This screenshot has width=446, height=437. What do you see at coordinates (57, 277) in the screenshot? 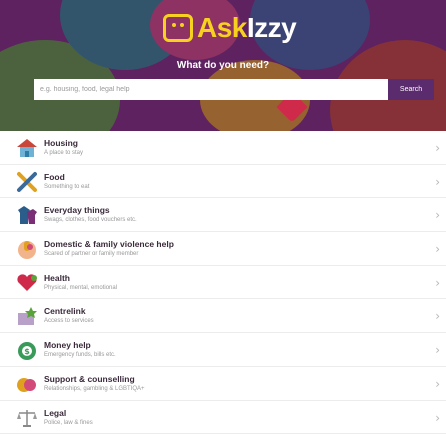
I see `category-title: Health` at bounding box center [57, 277].